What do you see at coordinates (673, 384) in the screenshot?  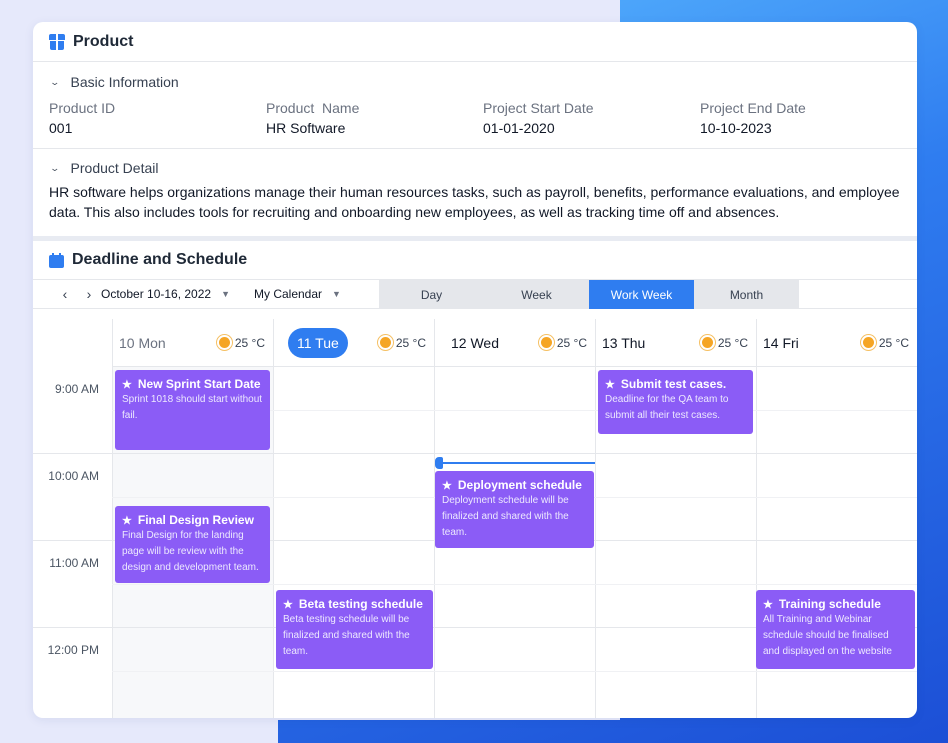 I see `event-title: Submit test cases.` at bounding box center [673, 384].